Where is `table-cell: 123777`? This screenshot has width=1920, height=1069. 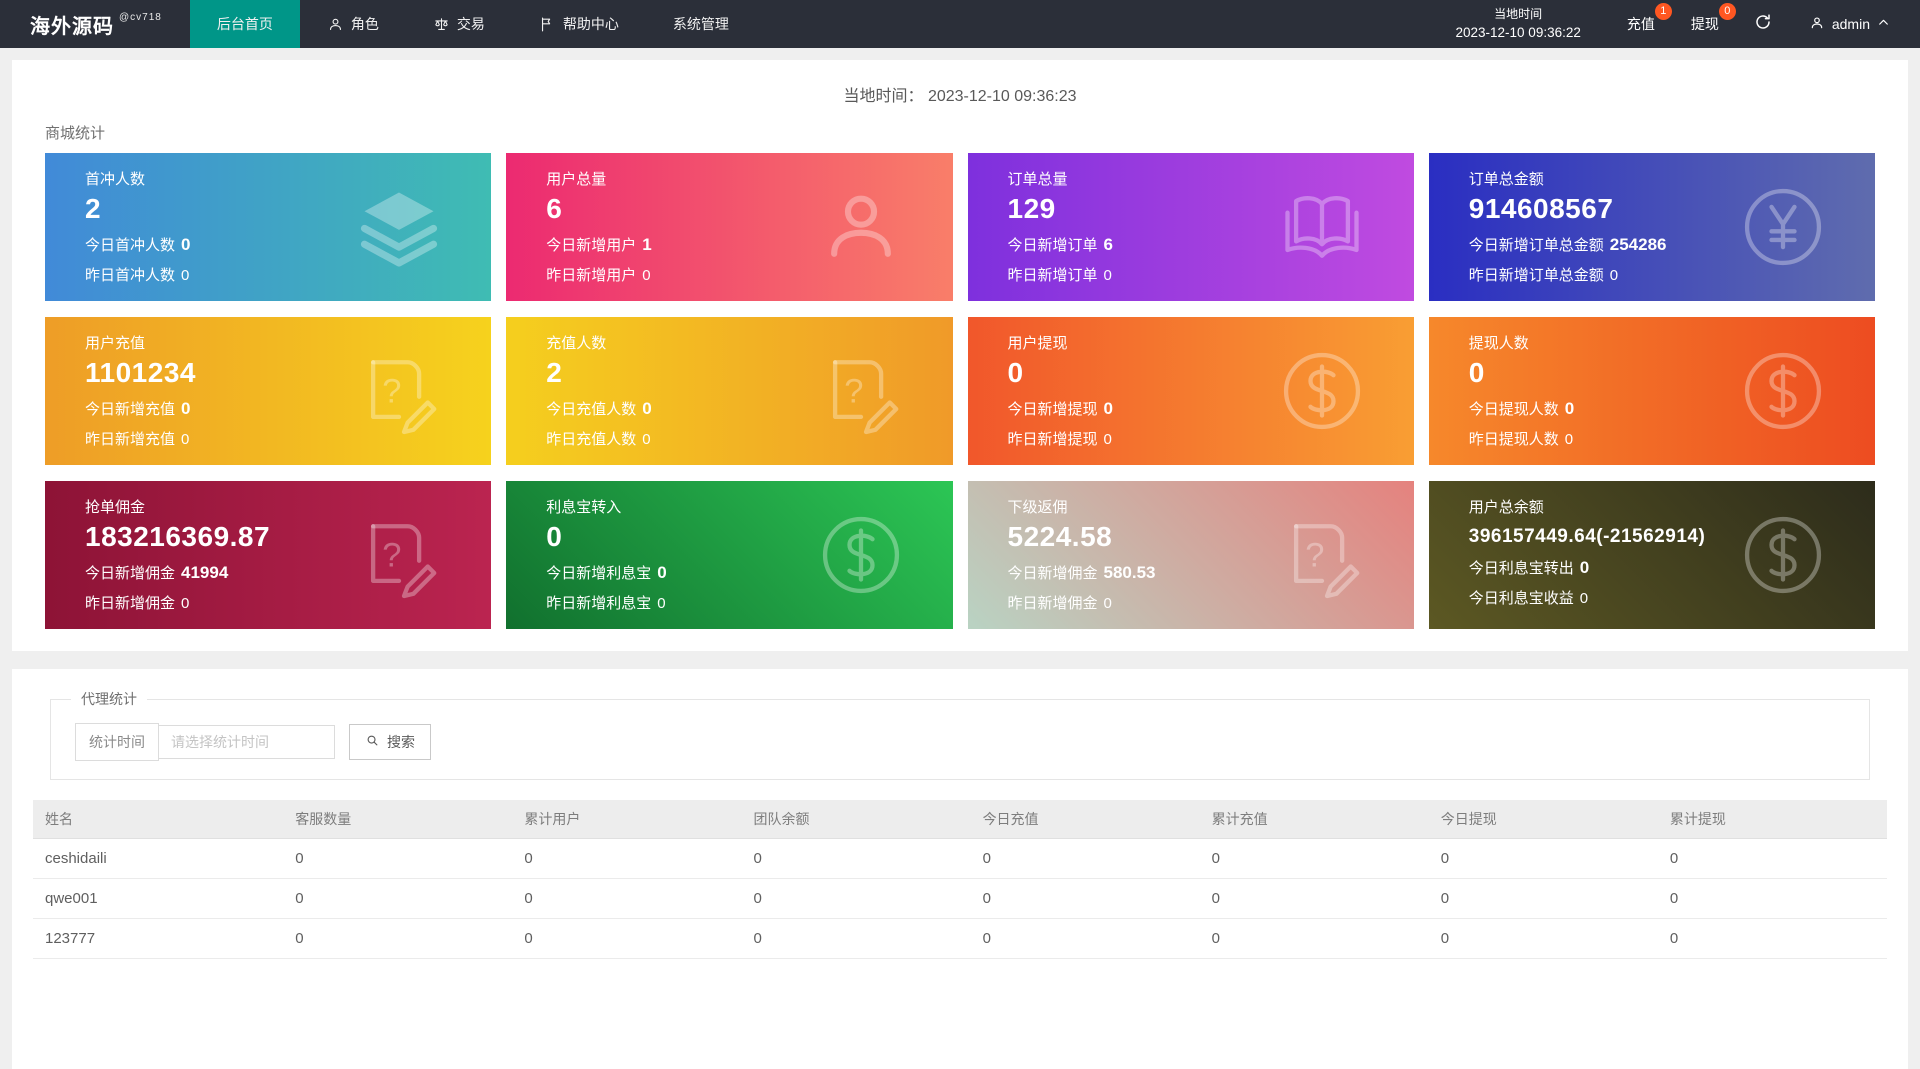 table-cell: 123777 is located at coordinates (158, 939).